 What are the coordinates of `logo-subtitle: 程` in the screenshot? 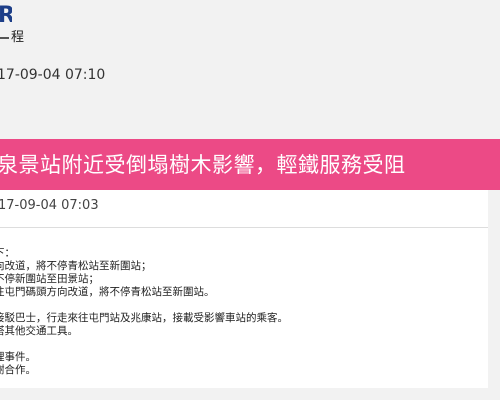 It's located at (12, 38).